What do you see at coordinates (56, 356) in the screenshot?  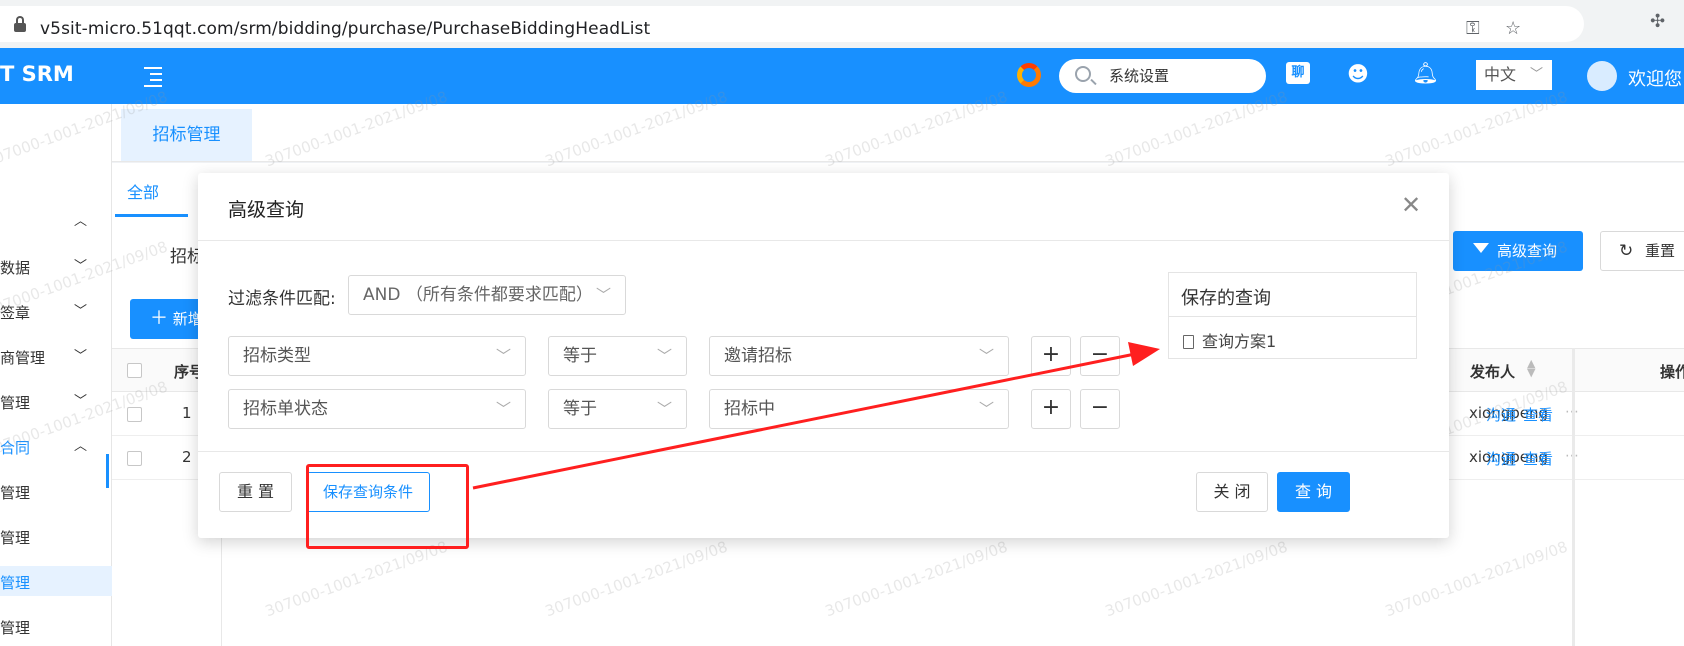 I see `sidebar-item-3: 商管理 ﹀` at bounding box center [56, 356].